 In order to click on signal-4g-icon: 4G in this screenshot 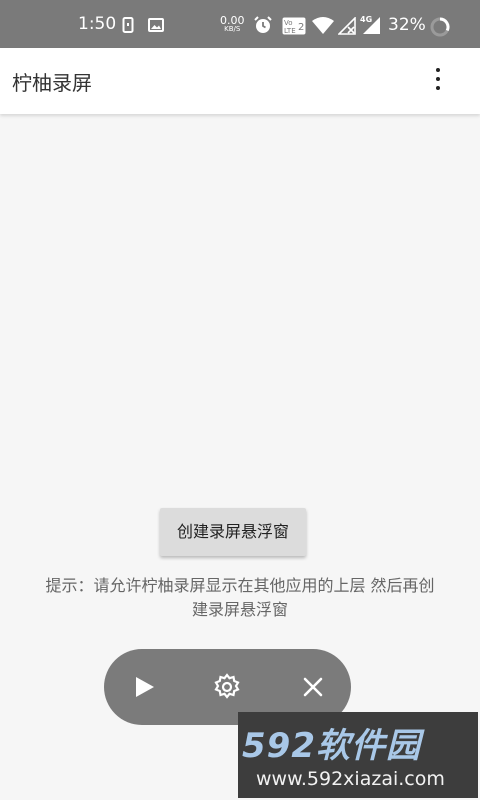, I will do `click(370, 26)`.